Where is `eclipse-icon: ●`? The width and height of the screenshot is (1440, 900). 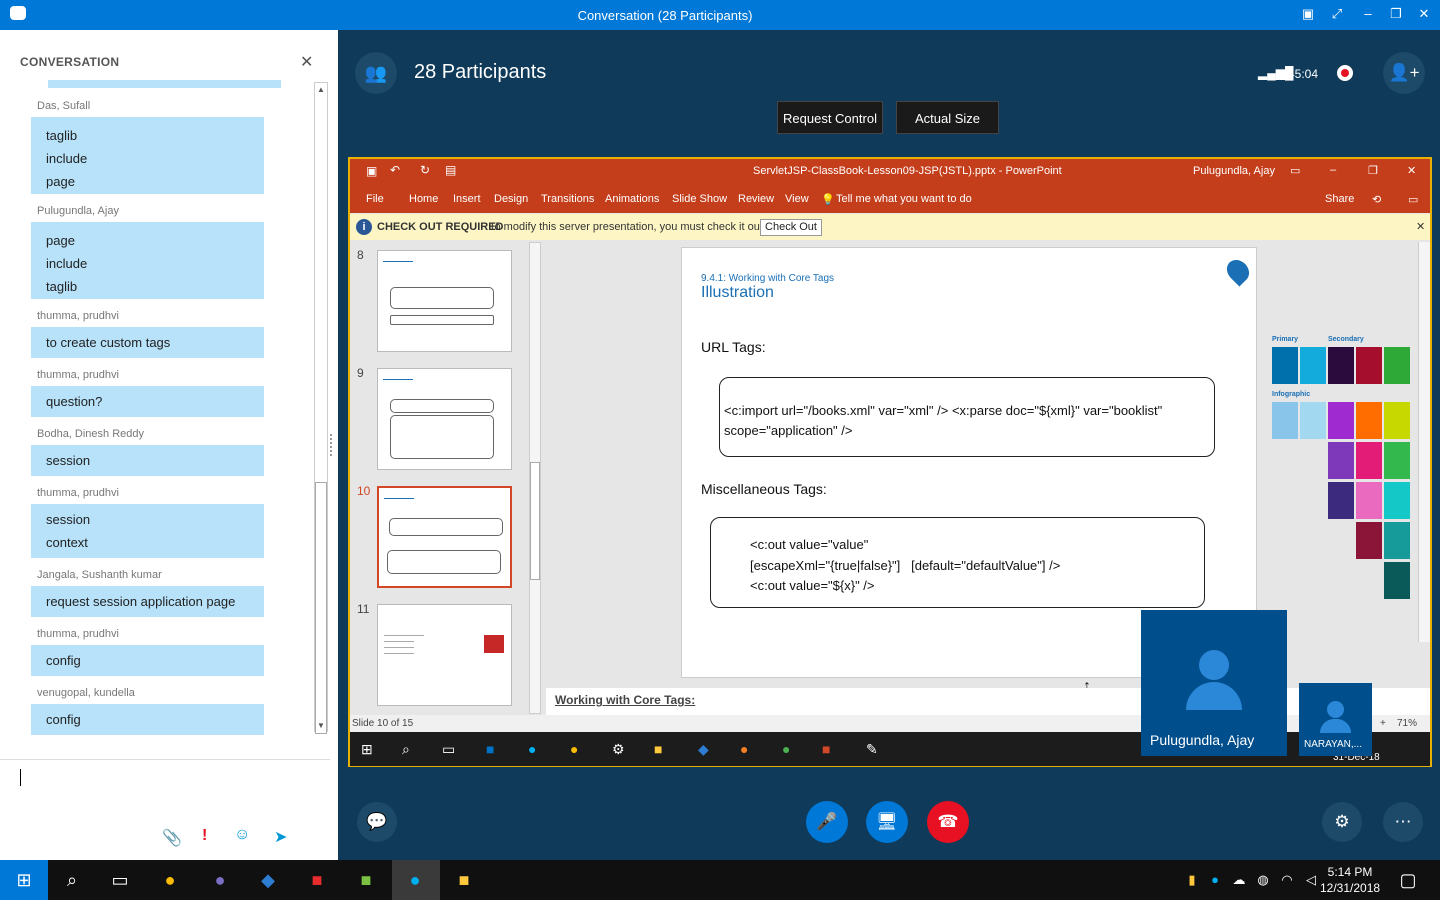 eclipse-icon: ● is located at coordinates (220, 880).